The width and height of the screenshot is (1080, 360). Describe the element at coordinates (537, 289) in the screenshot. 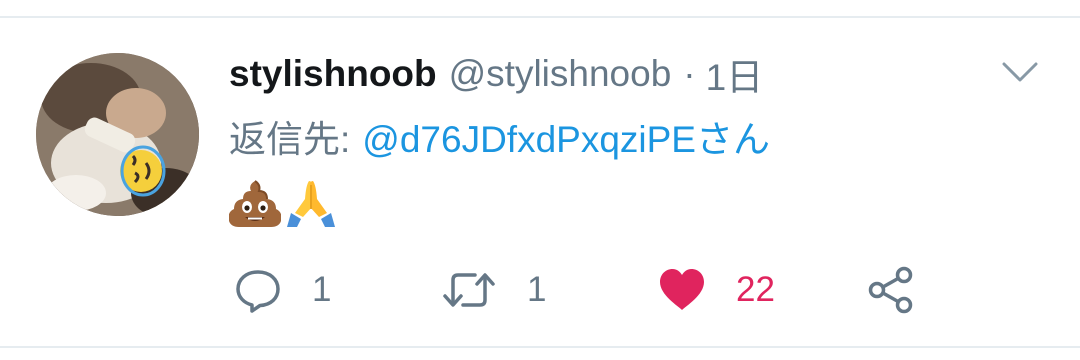

I see `retweet-count: 1` at that location.